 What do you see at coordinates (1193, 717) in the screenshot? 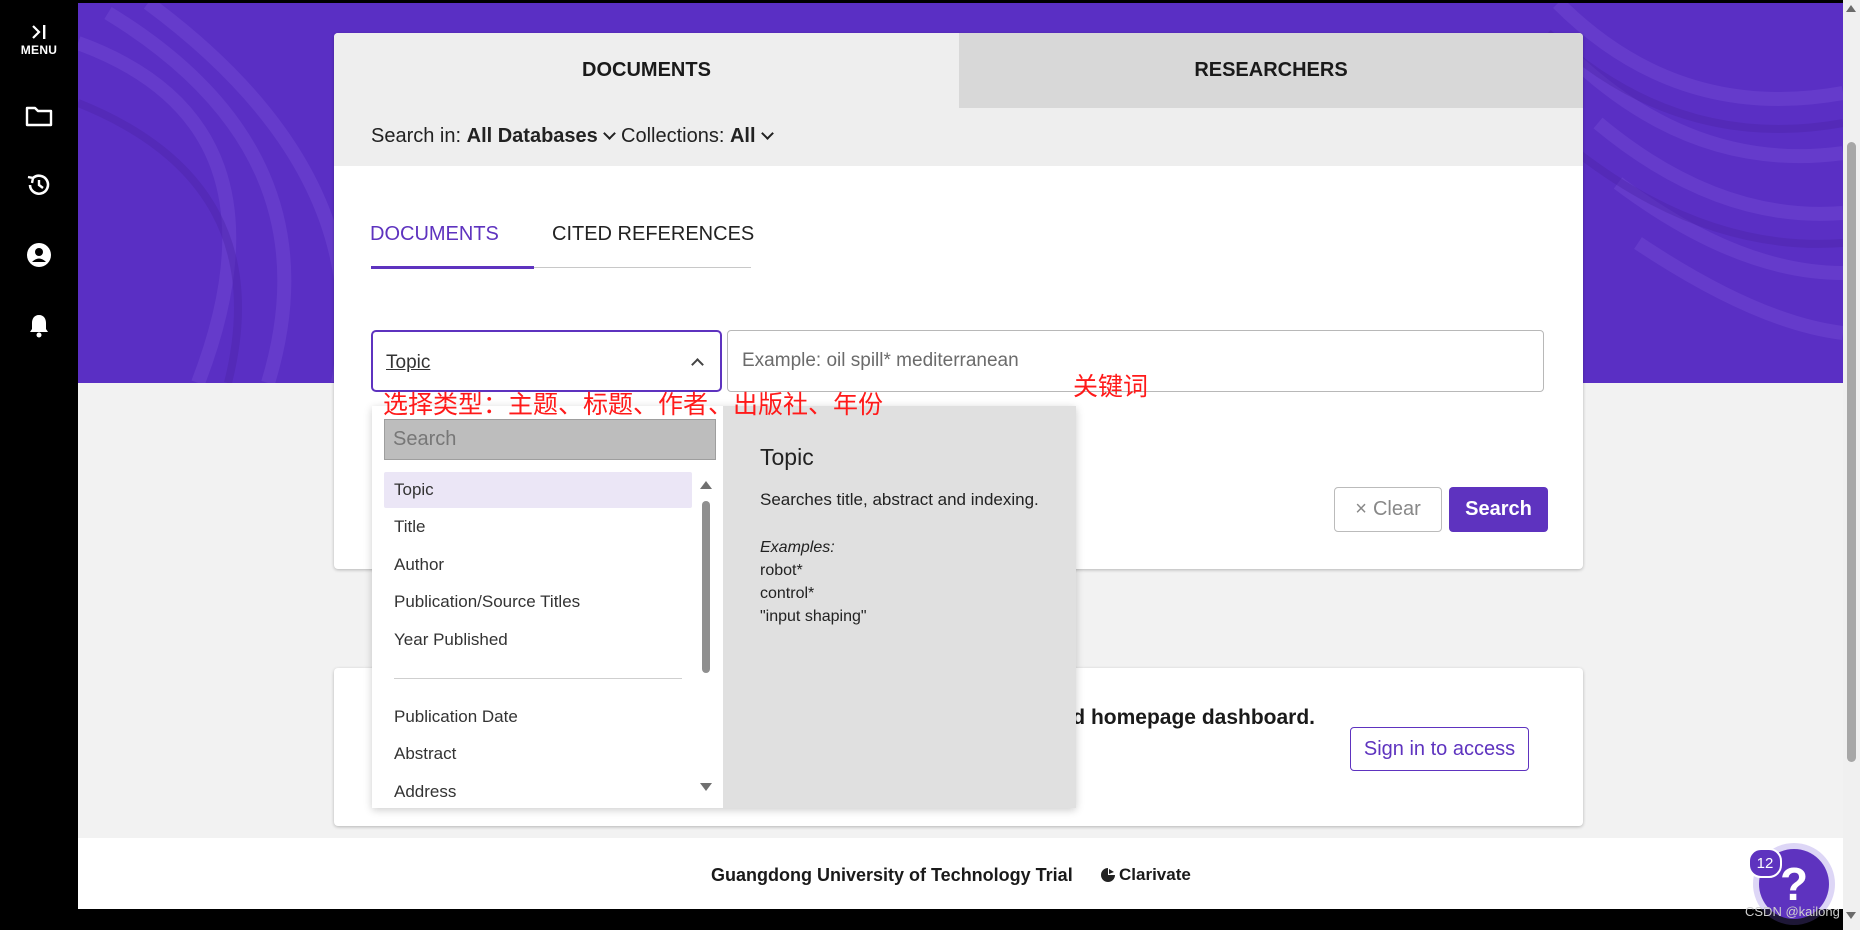
I see `promo-text: d homepage dashboard.` at bounding box center [1193, 717].